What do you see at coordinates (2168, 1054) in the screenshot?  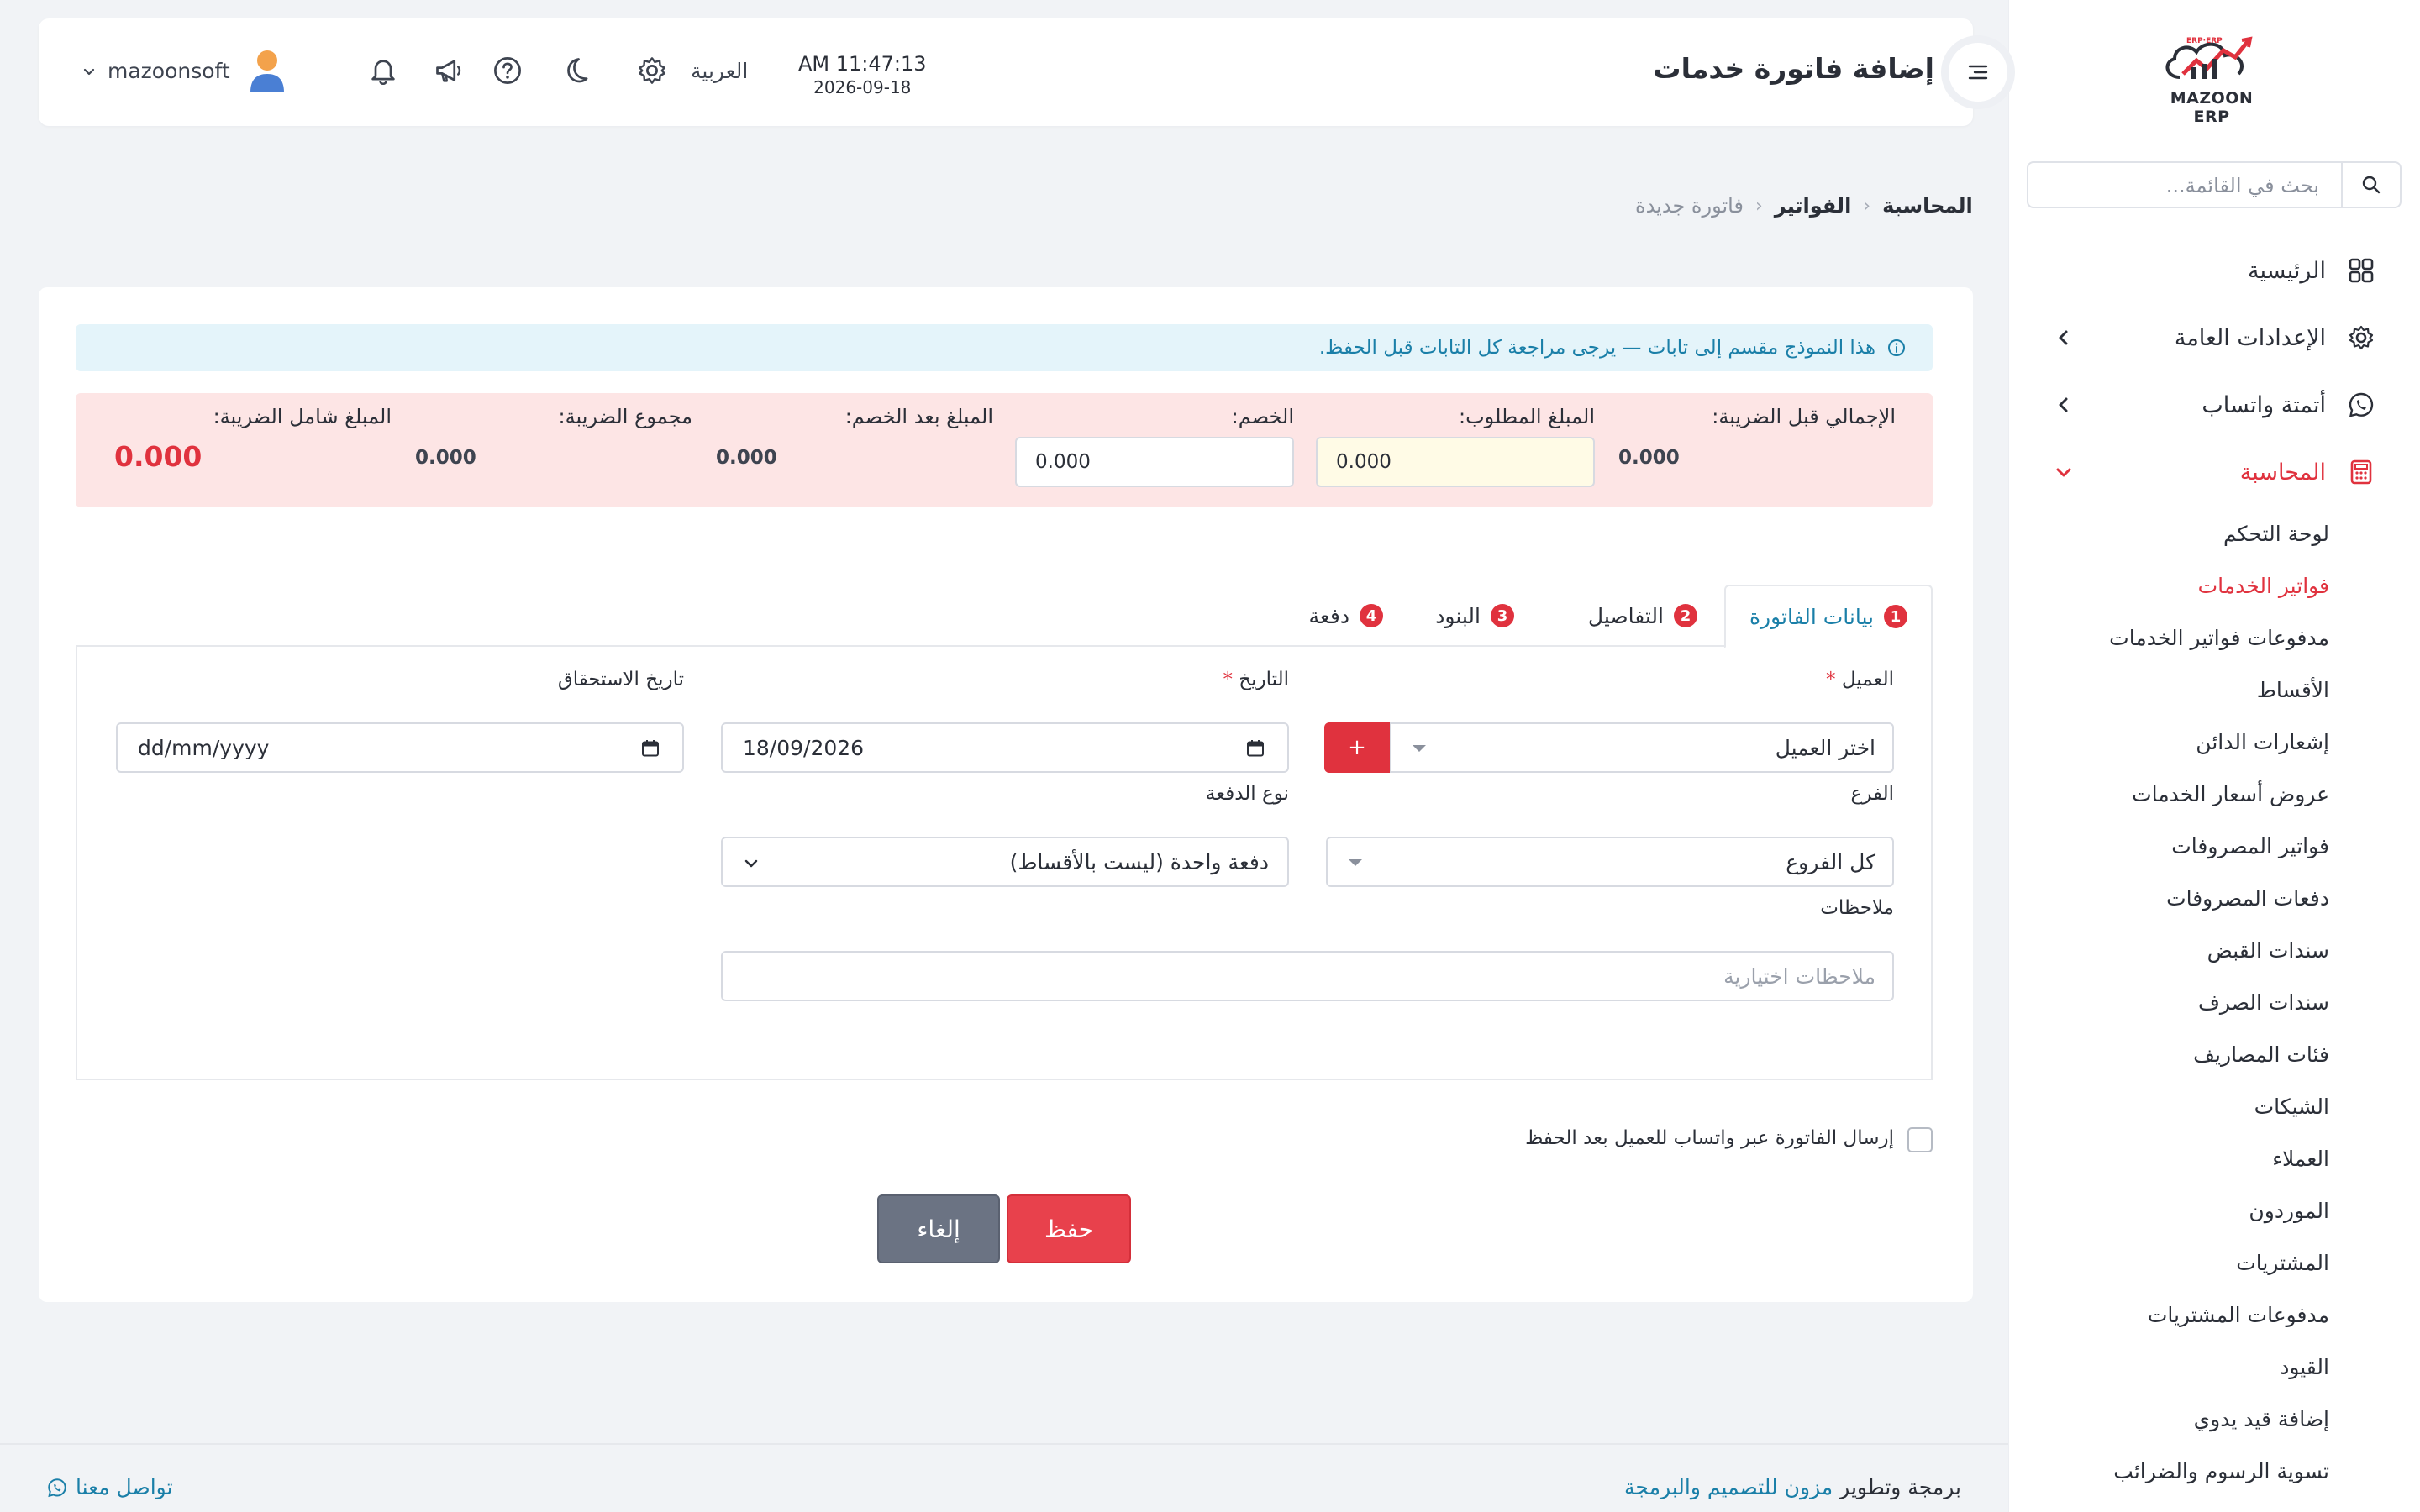 I see `submenu-item: فئات المصاريف` at bounding box center [2168, 1054].